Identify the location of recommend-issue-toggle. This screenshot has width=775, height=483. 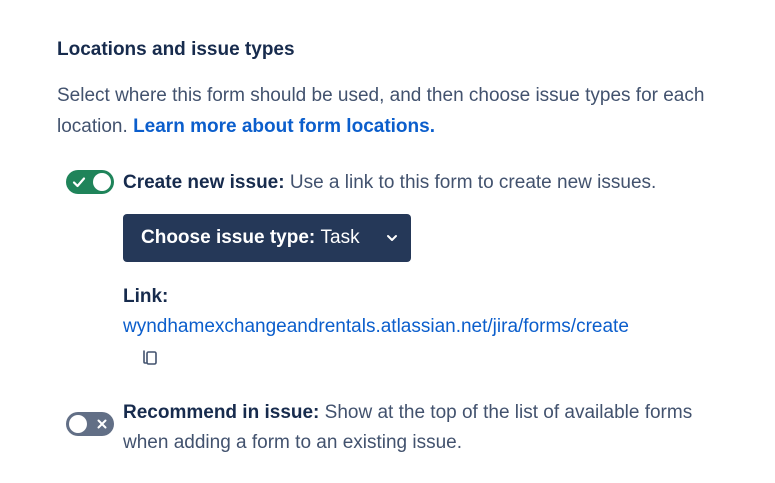
(90, 424).